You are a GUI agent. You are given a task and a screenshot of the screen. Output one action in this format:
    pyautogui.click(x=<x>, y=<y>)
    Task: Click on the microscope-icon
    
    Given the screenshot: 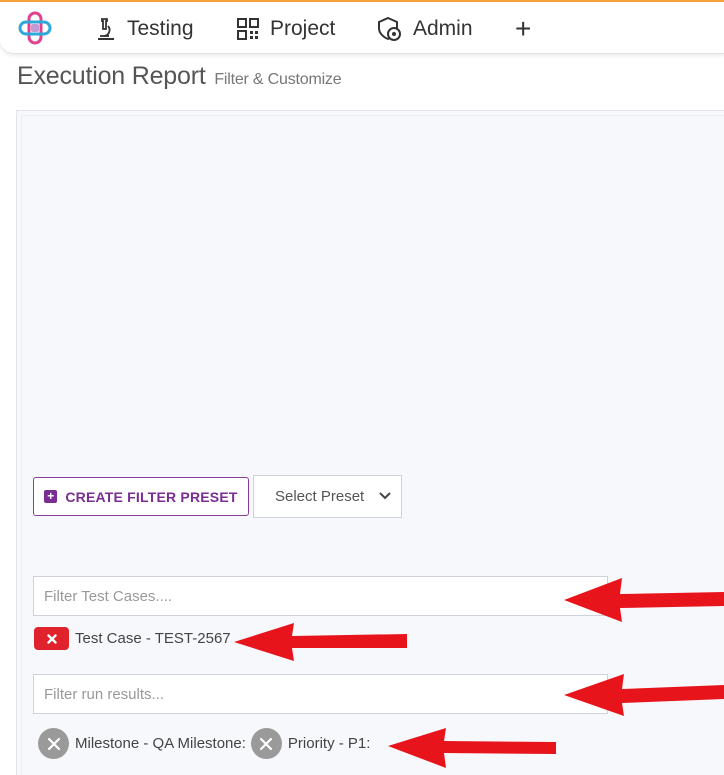 What is the action you would take?
    pyautogui.click(x=106, y=29)
    